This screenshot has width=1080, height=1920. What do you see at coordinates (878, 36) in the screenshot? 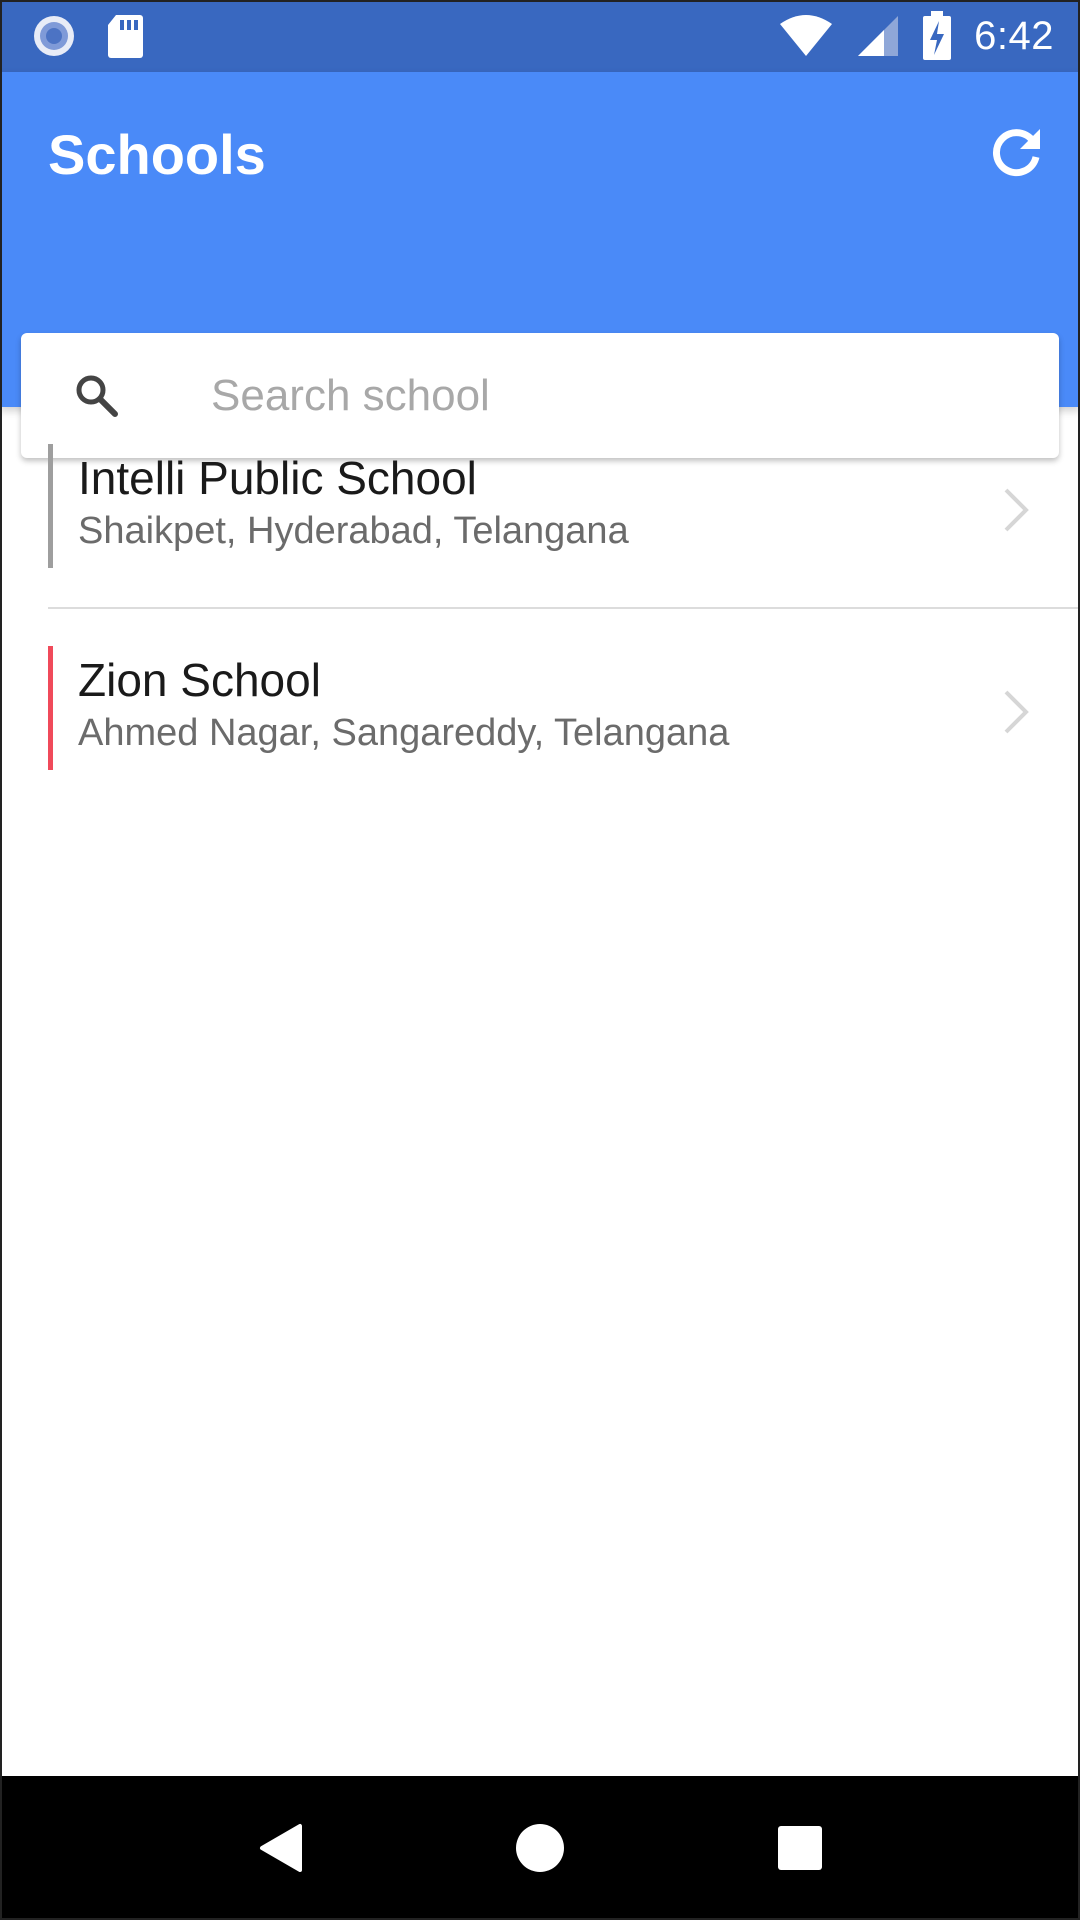
I see `cell-signal-icon` at bounding box center [878, 36].